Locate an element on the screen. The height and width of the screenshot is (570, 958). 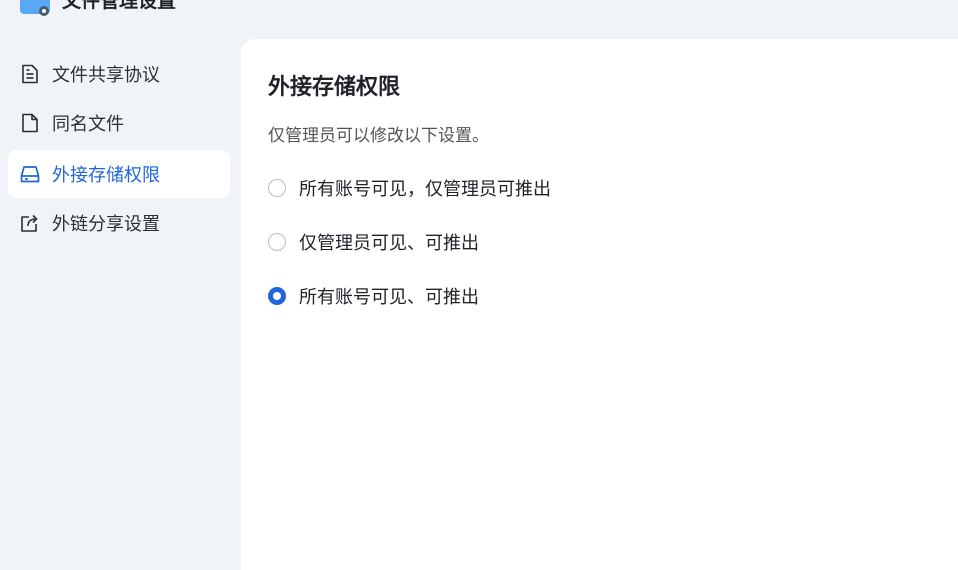
sidebar-item-external-link-sharing: 外链分享设置 is located at coordinates (119, 223).